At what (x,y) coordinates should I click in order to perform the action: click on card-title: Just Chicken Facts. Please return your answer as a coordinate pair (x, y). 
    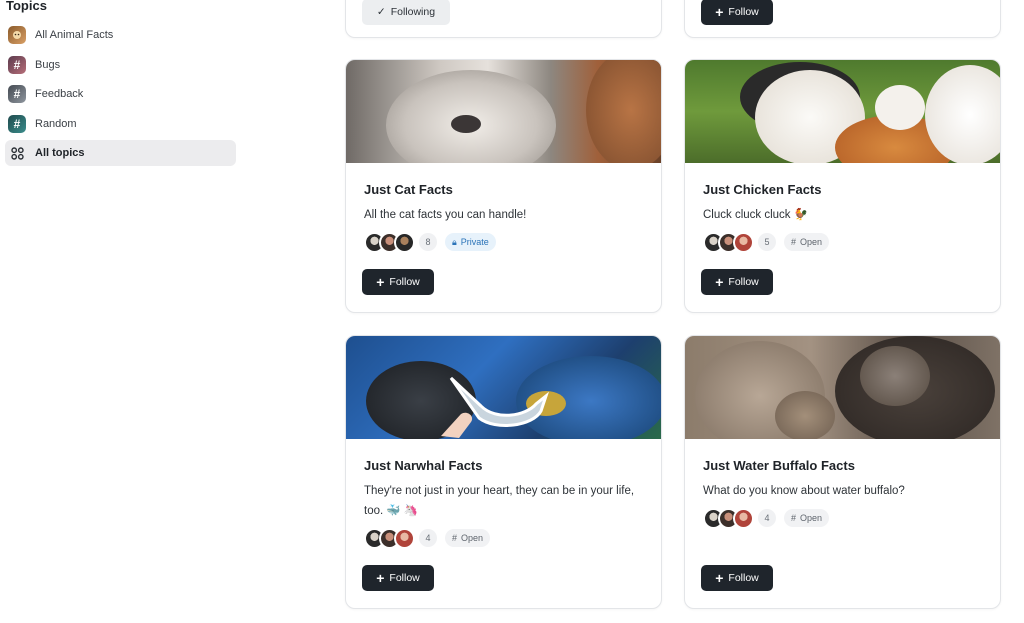
    Looking at the image, I should click on (762, 189).